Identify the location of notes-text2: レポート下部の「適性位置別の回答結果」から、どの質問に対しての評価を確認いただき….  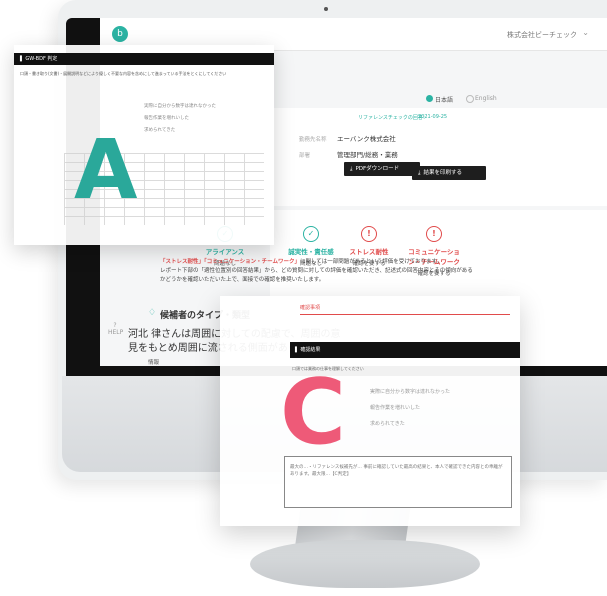
(316, 271).